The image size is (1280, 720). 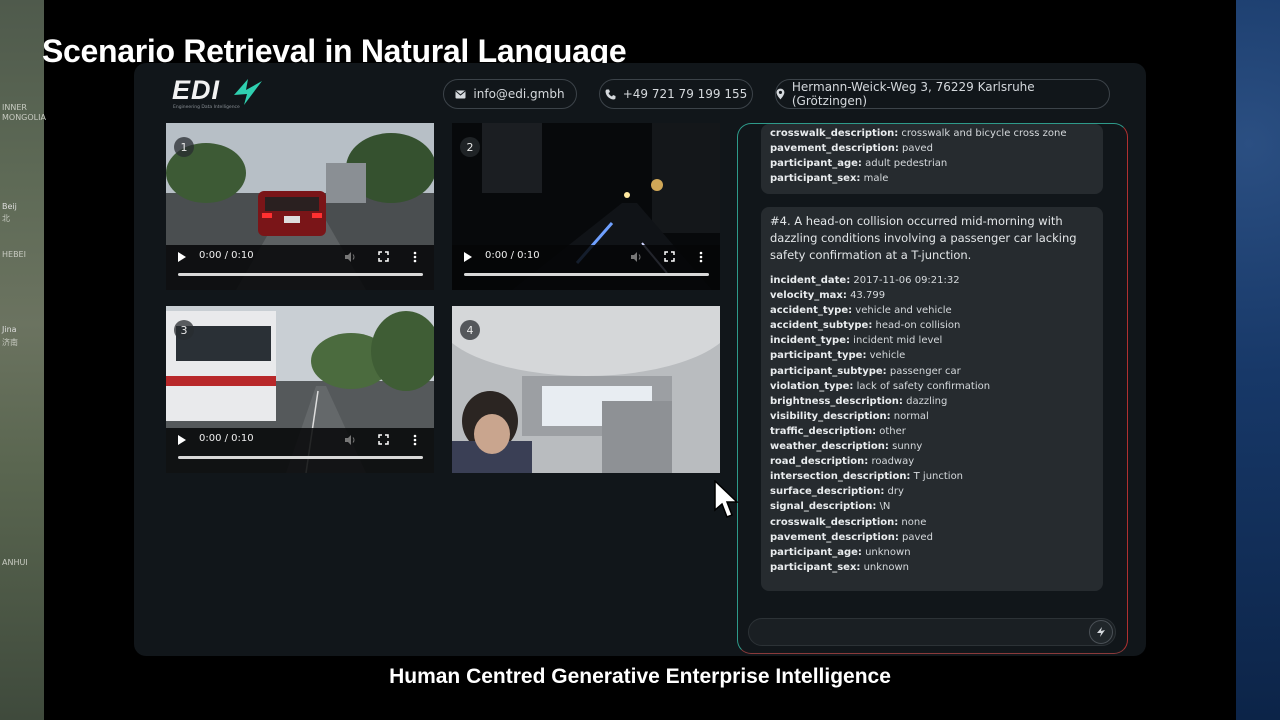 I want to click on video-number-badge: 2, so click(x=470, y=147).